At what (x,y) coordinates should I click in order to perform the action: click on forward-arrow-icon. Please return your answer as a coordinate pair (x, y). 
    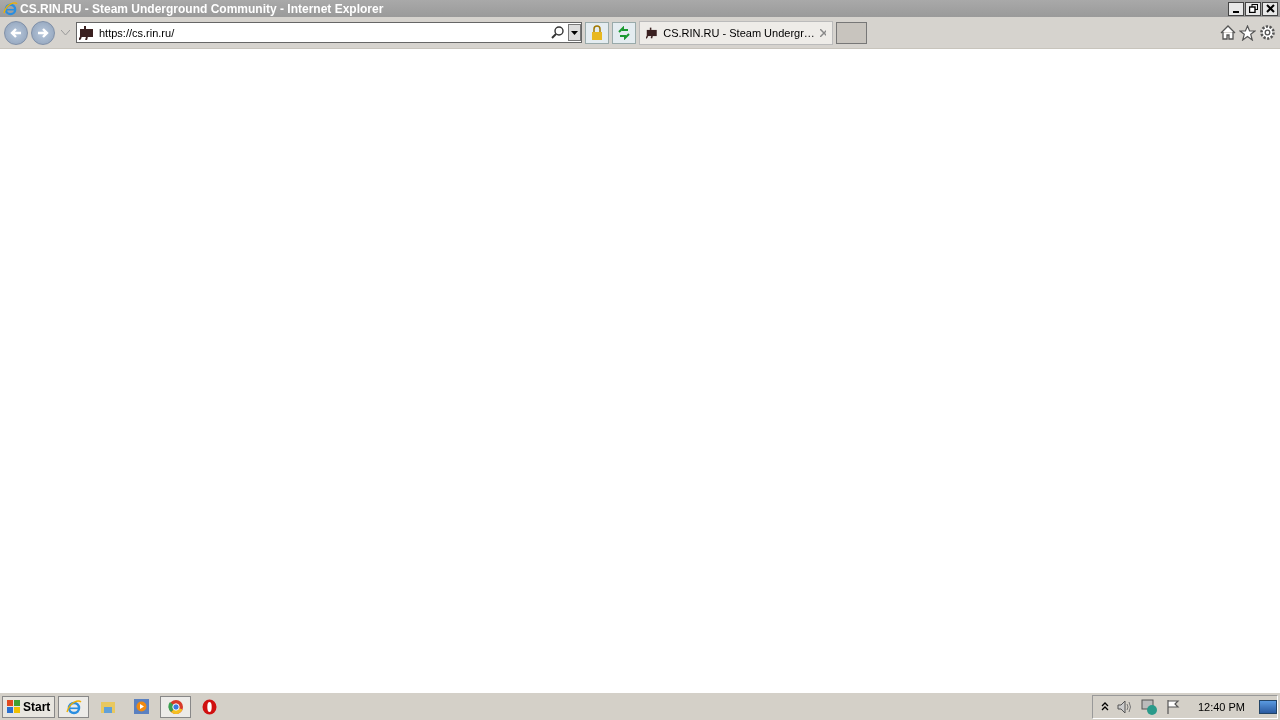
    Looking at the image, I should click on (43, 32).